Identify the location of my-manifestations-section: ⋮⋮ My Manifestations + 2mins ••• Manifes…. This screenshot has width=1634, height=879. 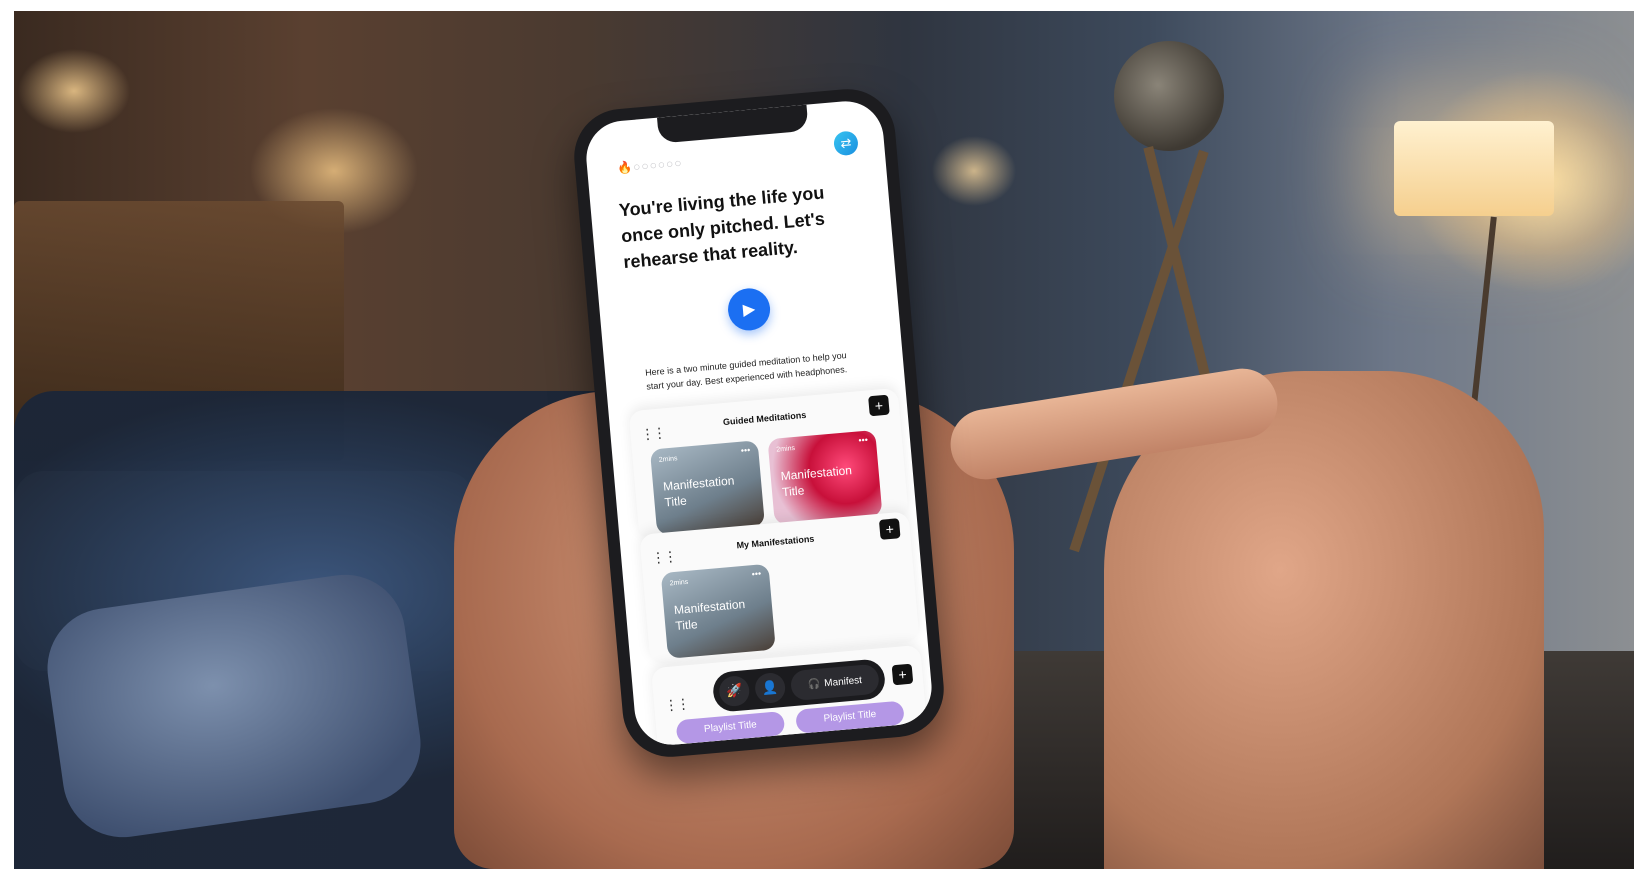
(779, 588).